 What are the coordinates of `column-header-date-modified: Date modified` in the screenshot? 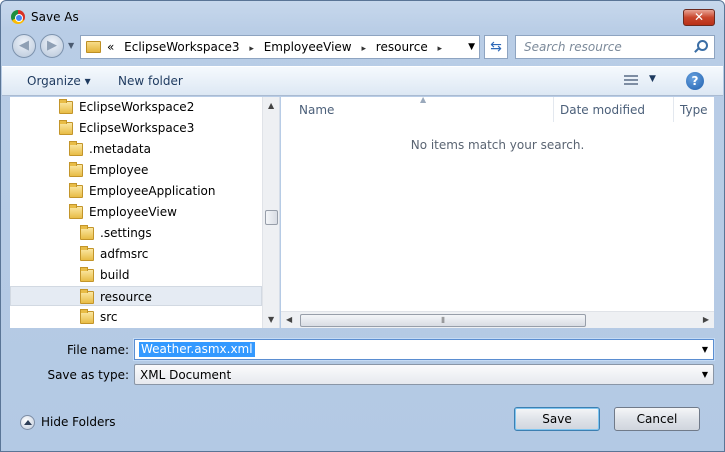 It's located at (614, 109).